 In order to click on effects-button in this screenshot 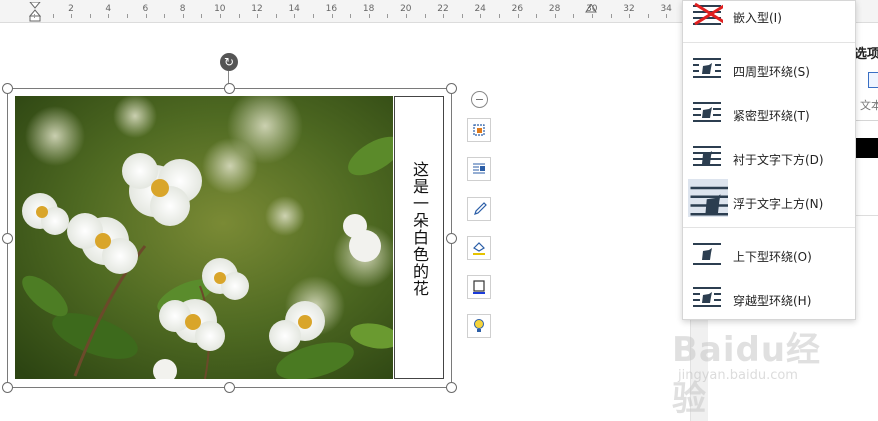, I will do `click(479, 326)`.